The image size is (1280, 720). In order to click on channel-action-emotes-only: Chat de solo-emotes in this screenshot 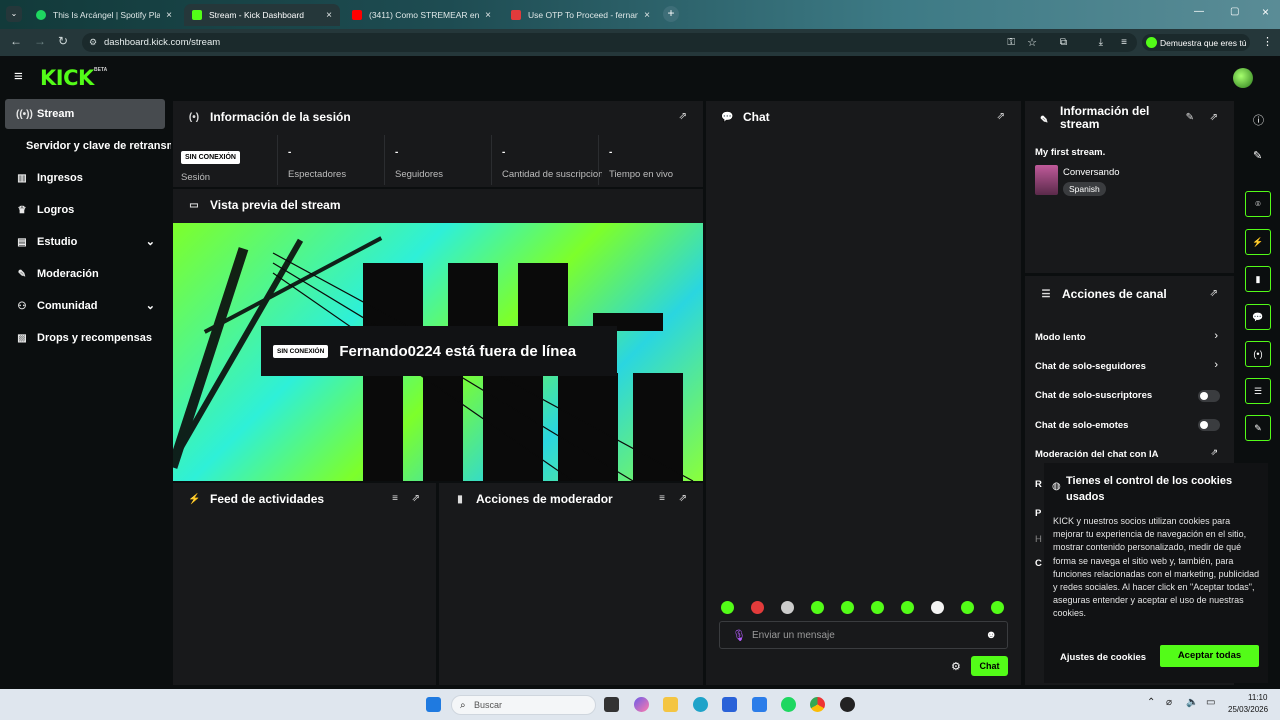, I will do `click(1130, 425)`.